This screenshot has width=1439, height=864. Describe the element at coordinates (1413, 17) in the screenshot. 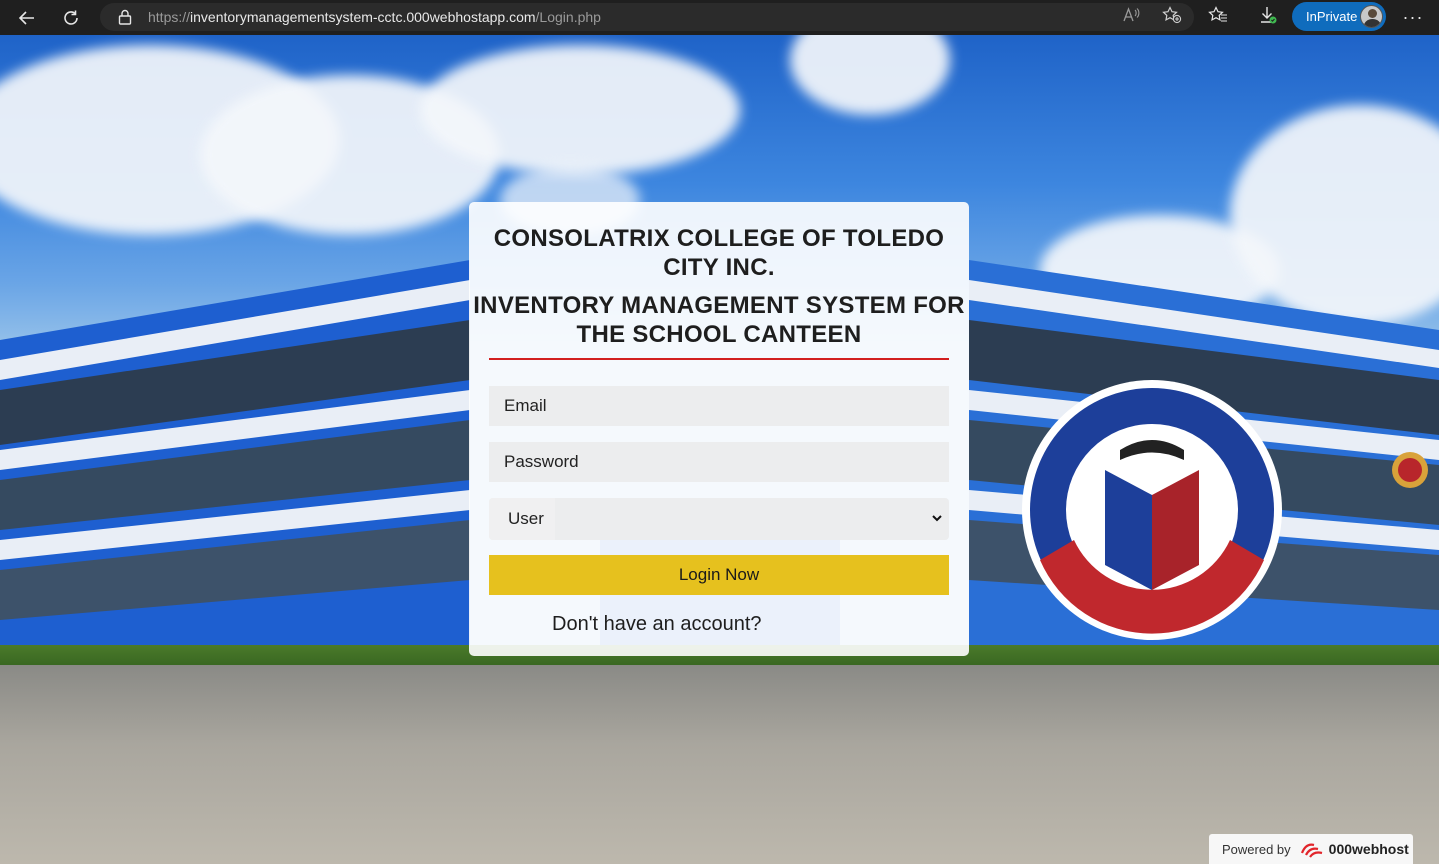

I see `settings-more-icon: ···` at that location.